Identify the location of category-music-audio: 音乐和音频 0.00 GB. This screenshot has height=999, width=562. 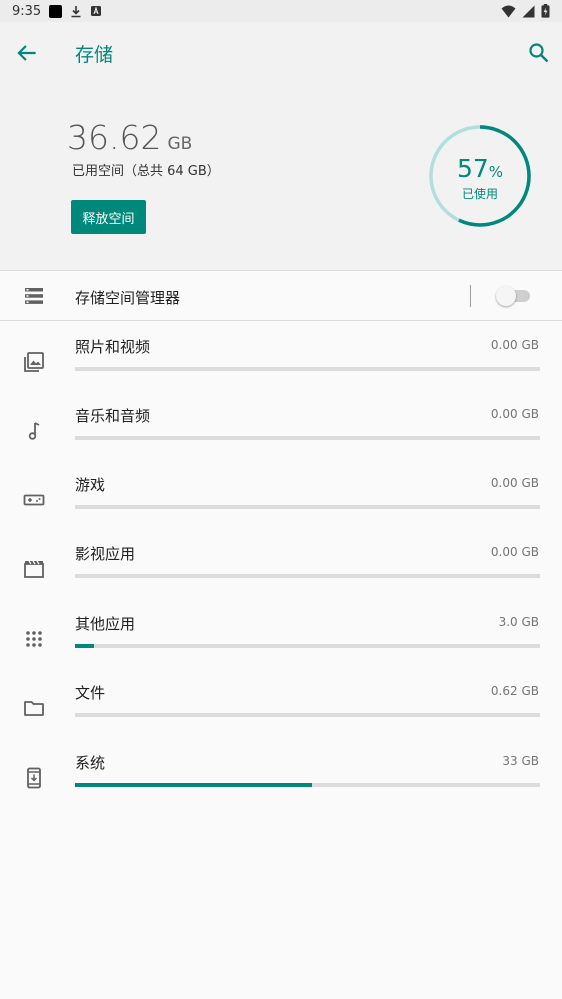
(281, 439).